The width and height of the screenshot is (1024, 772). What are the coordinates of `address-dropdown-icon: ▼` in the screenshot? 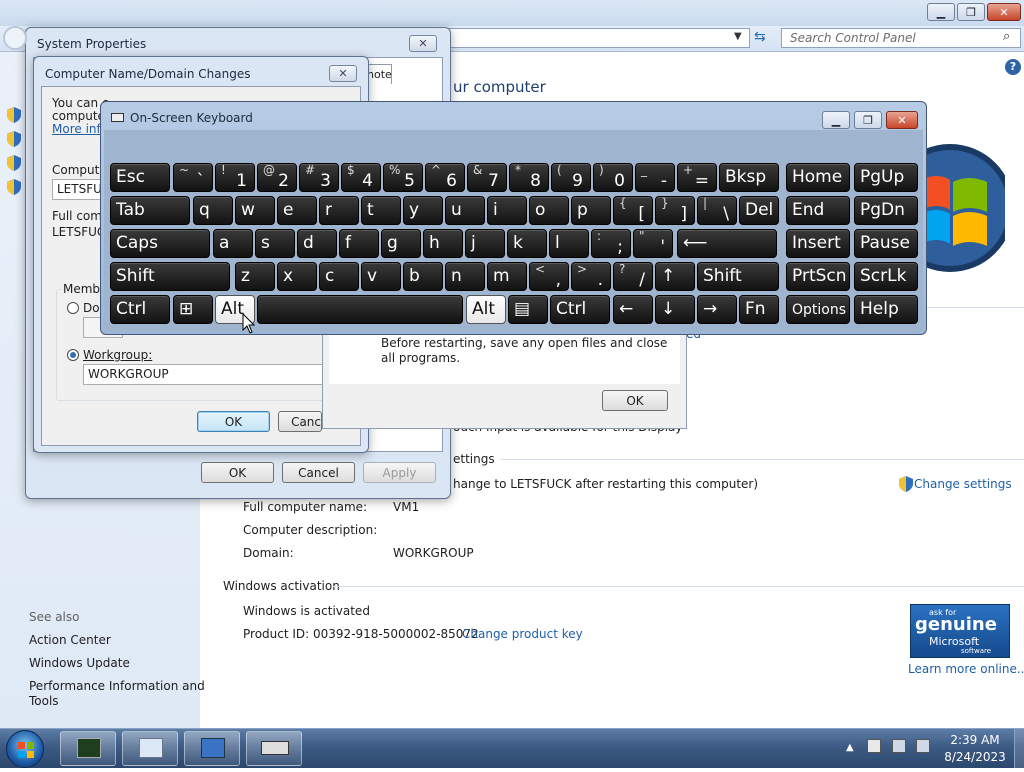 It's located at (738, 36).